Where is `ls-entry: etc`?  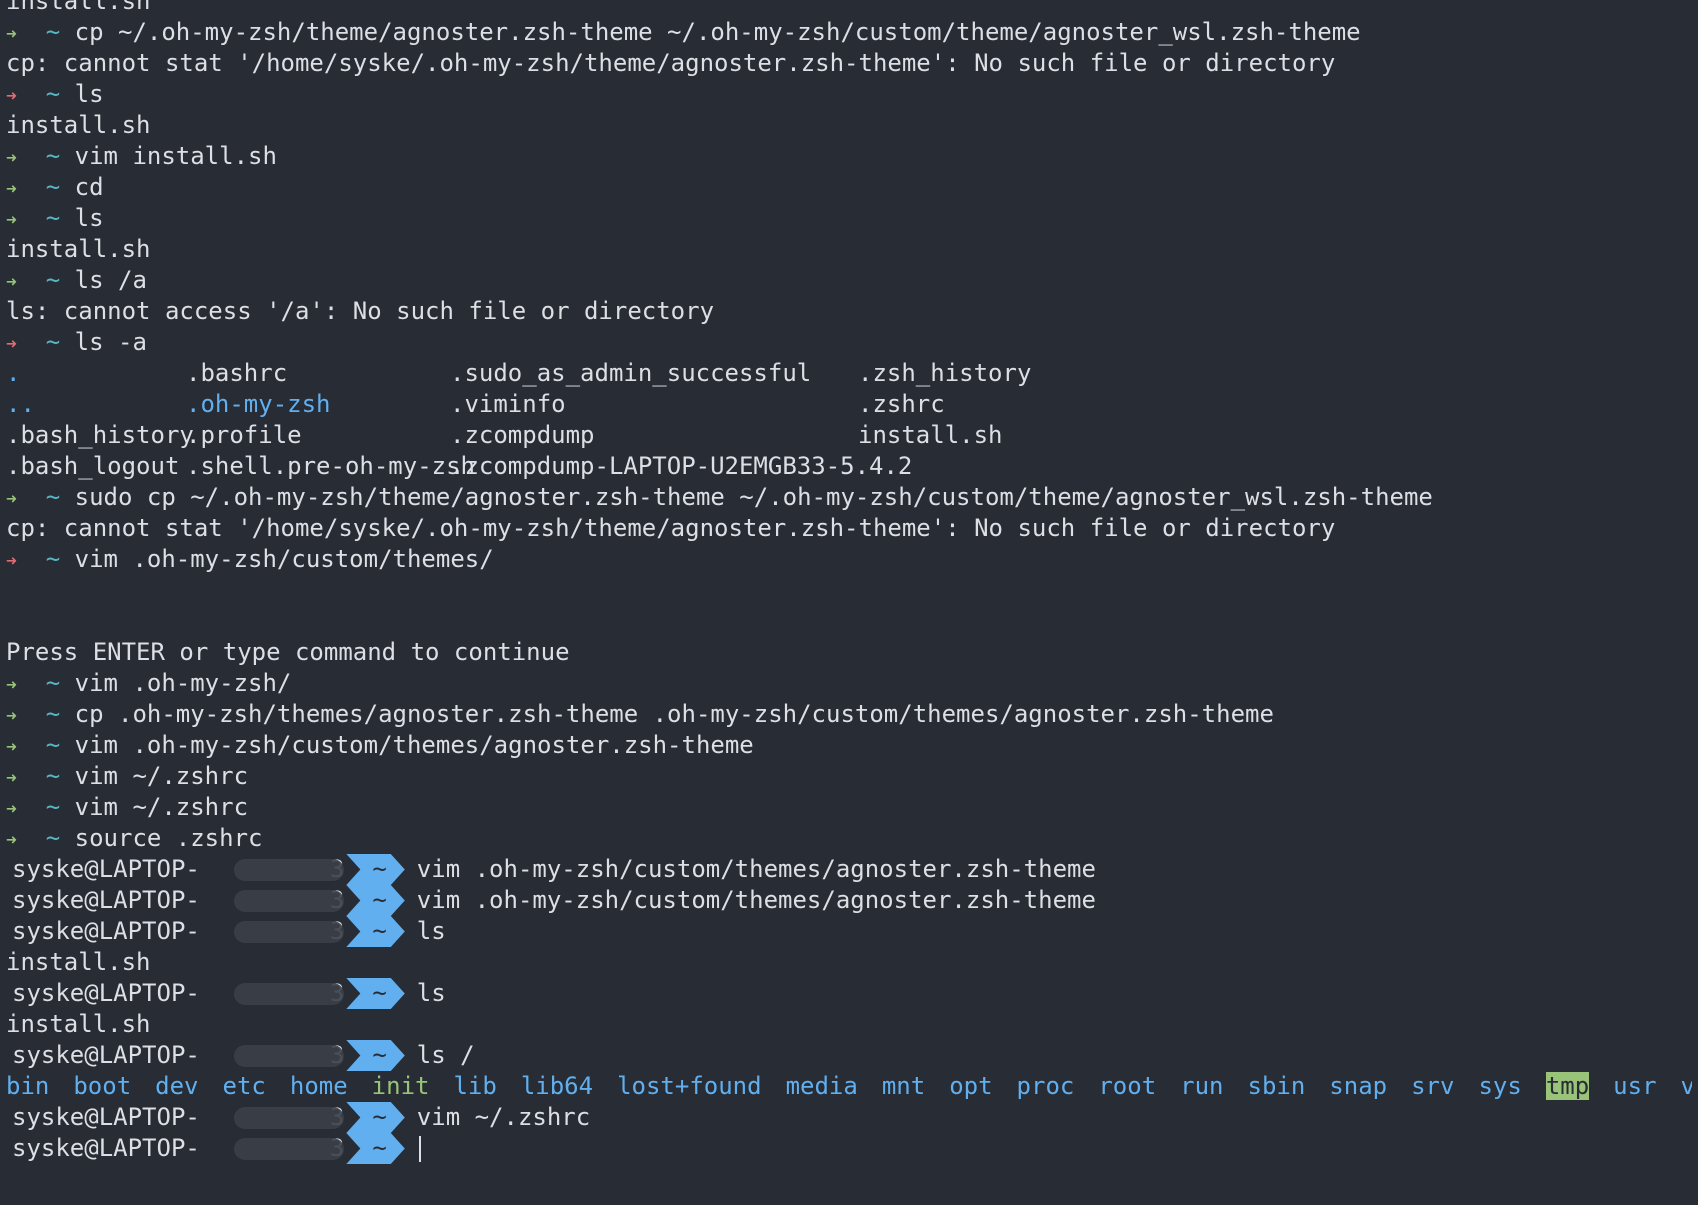 ls-entry: etc is located at coordinates (244, 1086).